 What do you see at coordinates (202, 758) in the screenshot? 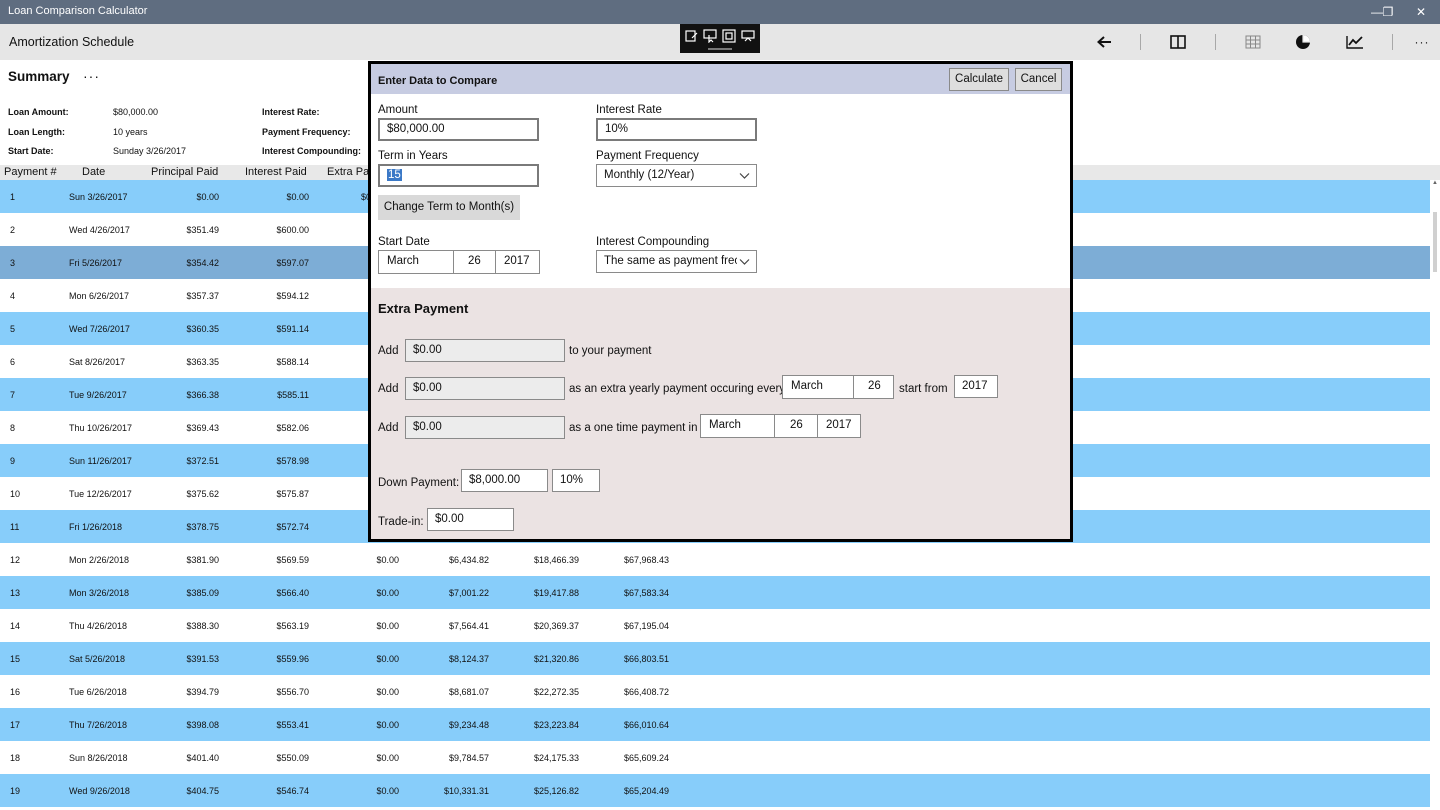
I see `table-cell: $401.40` at bounding box center [202, 758].